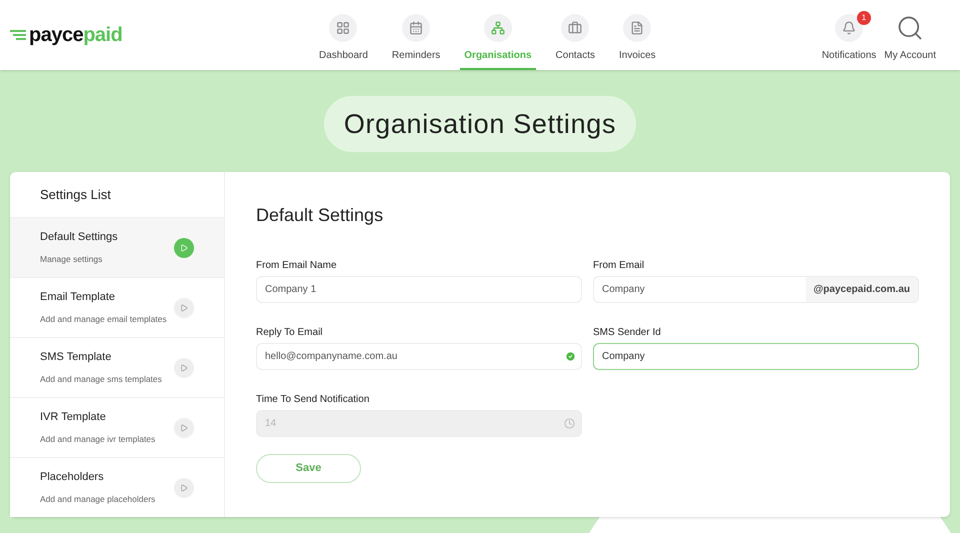 This screenshot has height=533, width=960. What do you see at coordinates (73, 417) in the screenshot?
I see `item-title: IVR Template` at bounding box center [73, 417].